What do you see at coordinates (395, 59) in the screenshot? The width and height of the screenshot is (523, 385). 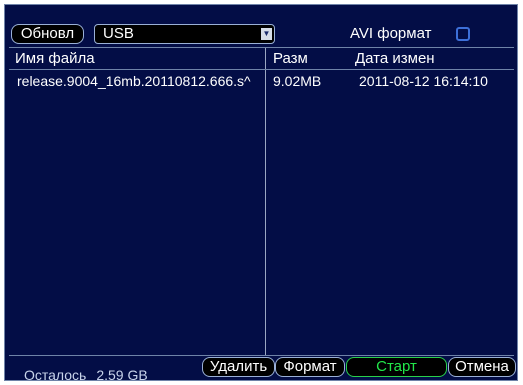 I see `column-header-date: Дата измен` at bounding box center [395, 59].